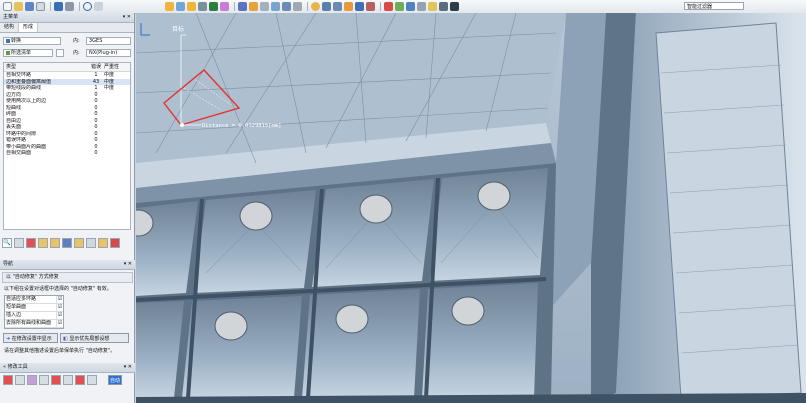  I want to click on refresh-icon, so click(87, 6).